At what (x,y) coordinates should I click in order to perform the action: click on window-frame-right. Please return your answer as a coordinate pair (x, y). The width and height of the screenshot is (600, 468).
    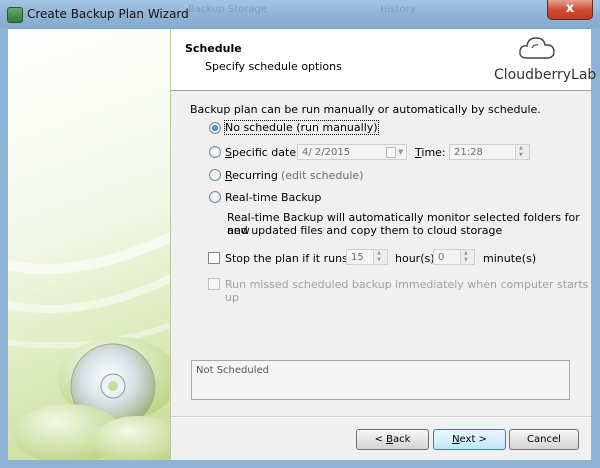
    Looking at the image, I should click on (595, 248).